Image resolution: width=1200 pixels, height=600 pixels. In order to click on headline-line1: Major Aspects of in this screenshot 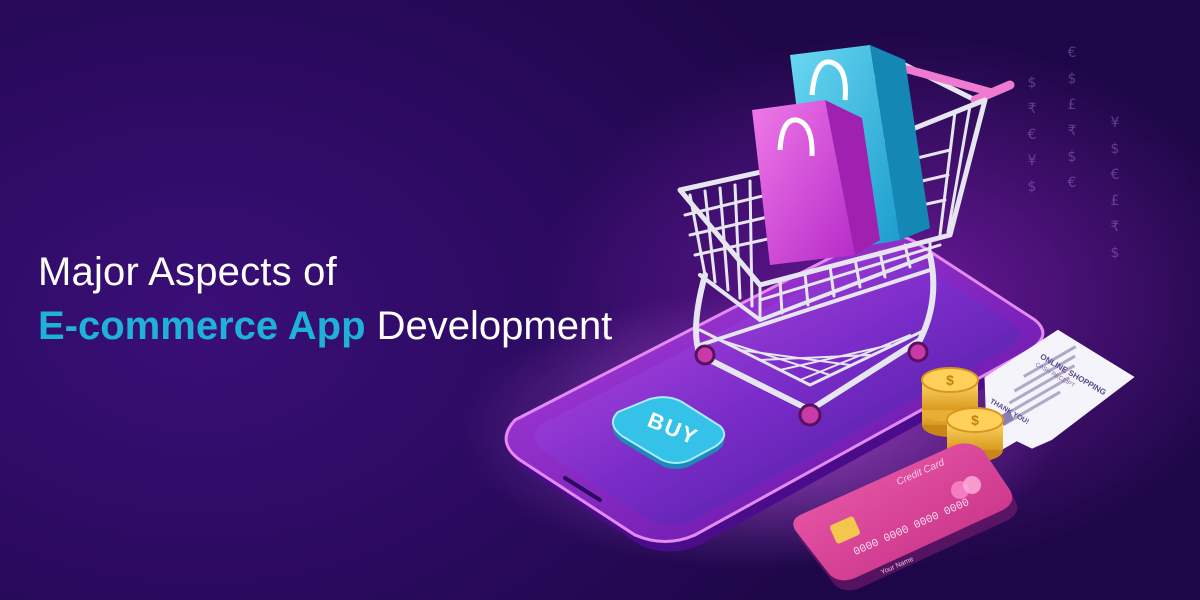, I will do `click(187, 272)`.